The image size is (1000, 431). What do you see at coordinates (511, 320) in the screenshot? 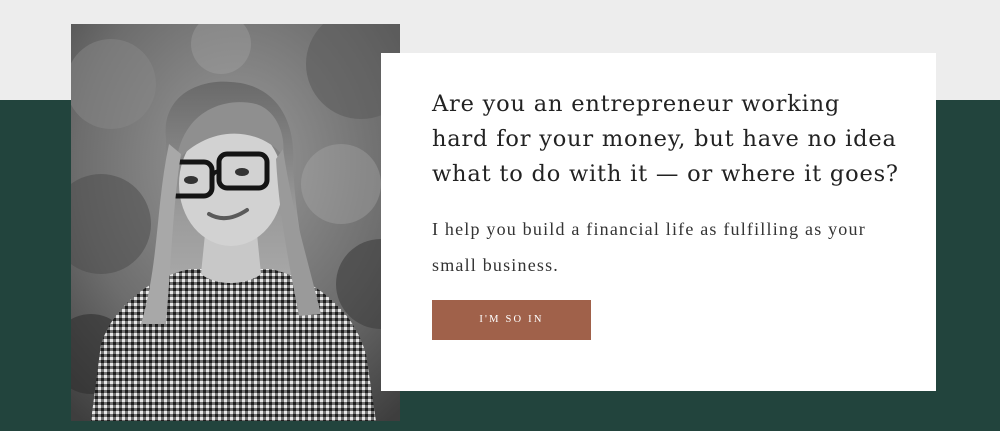
I see `im-so-in-button: I'M SO IN` at bounding box center [511, 320].